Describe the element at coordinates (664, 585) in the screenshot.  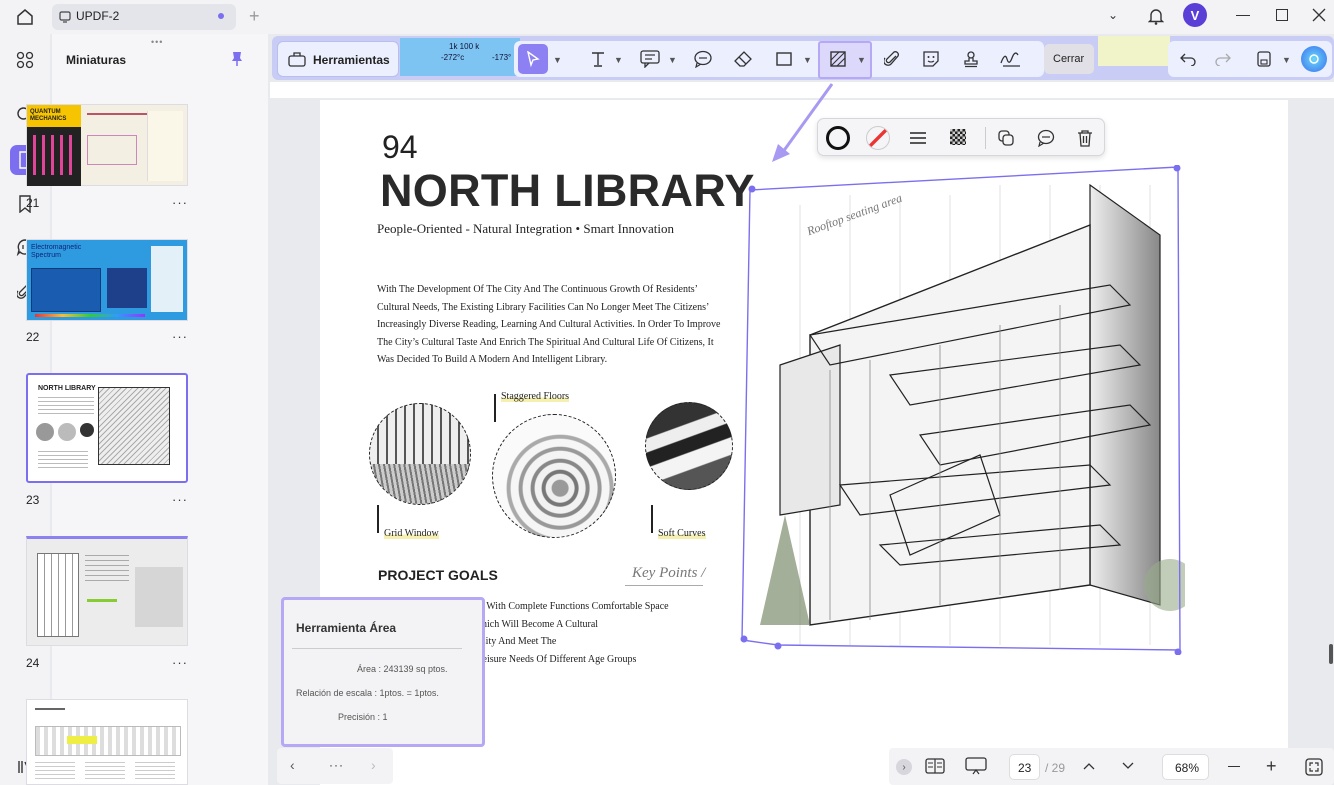
I see `key-points-underline` at that location.